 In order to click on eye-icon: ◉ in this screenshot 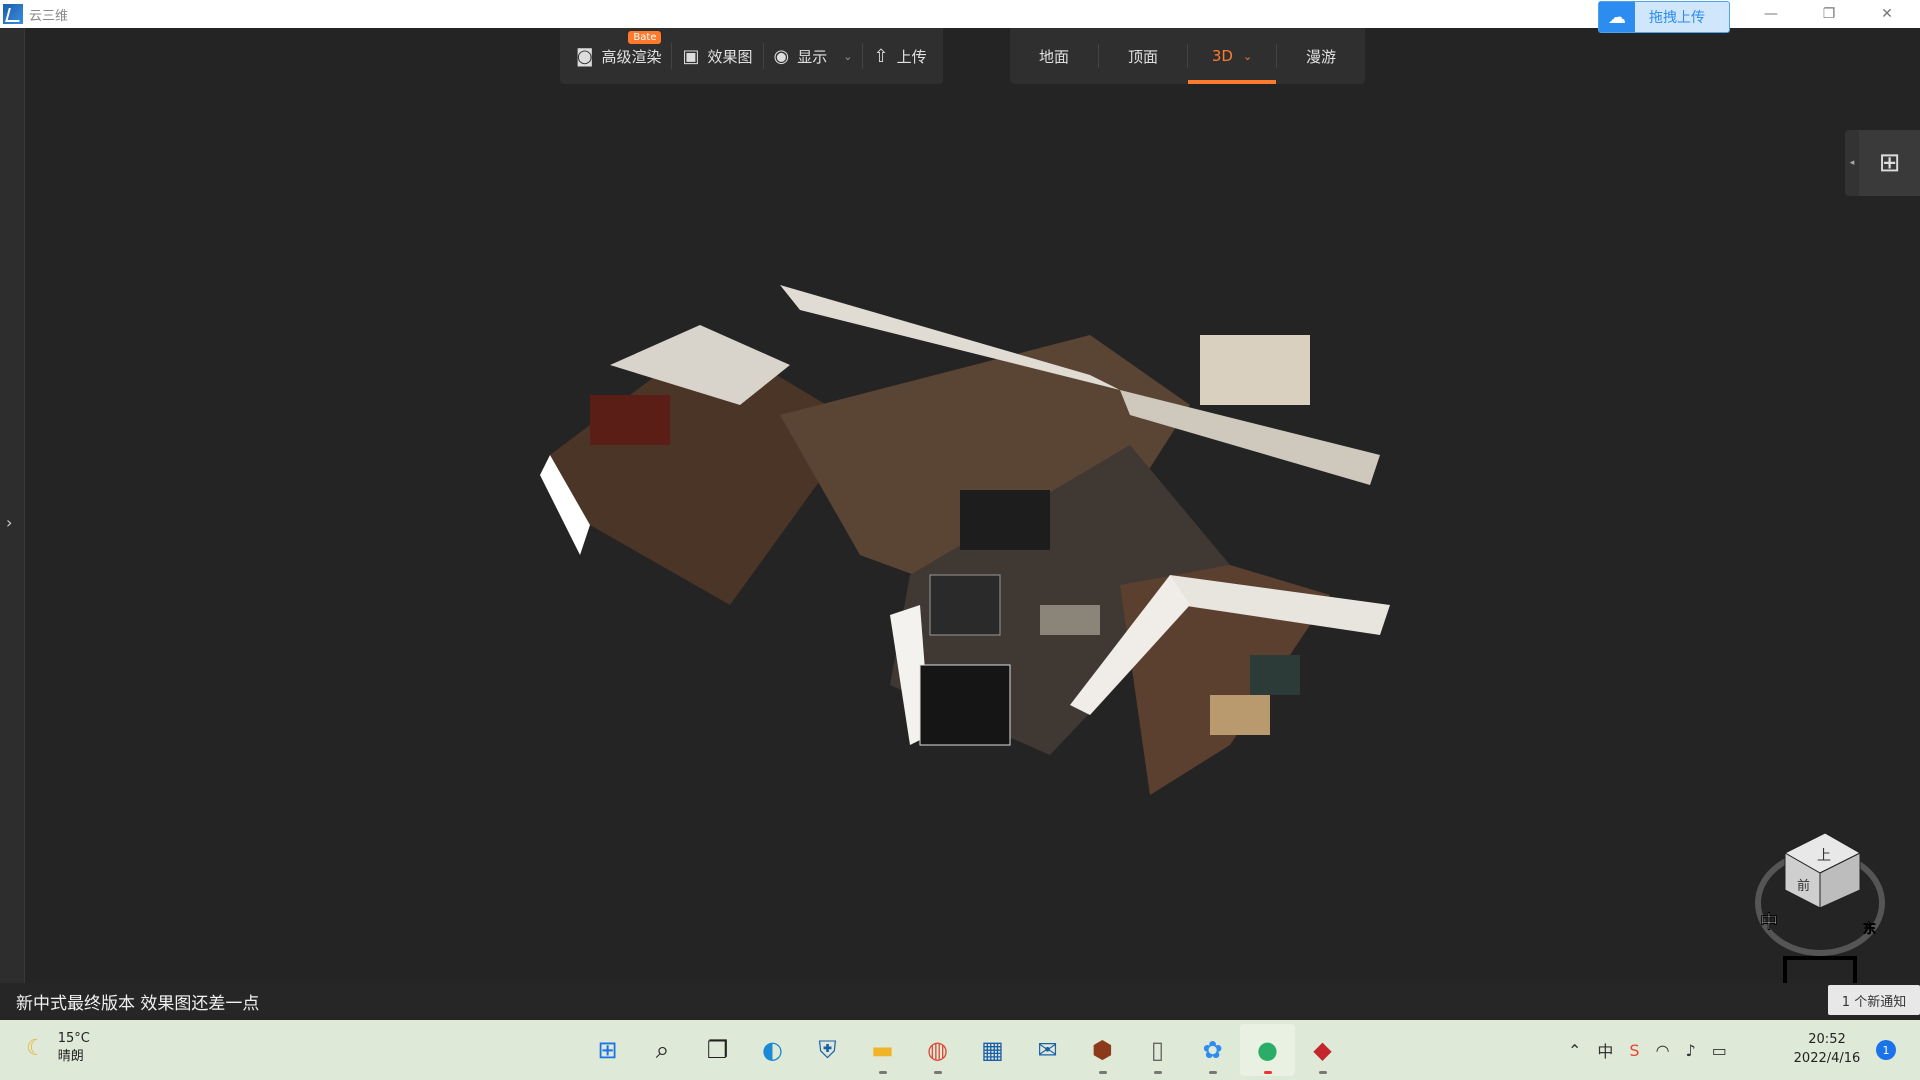, I will do `click(781, 56)`.